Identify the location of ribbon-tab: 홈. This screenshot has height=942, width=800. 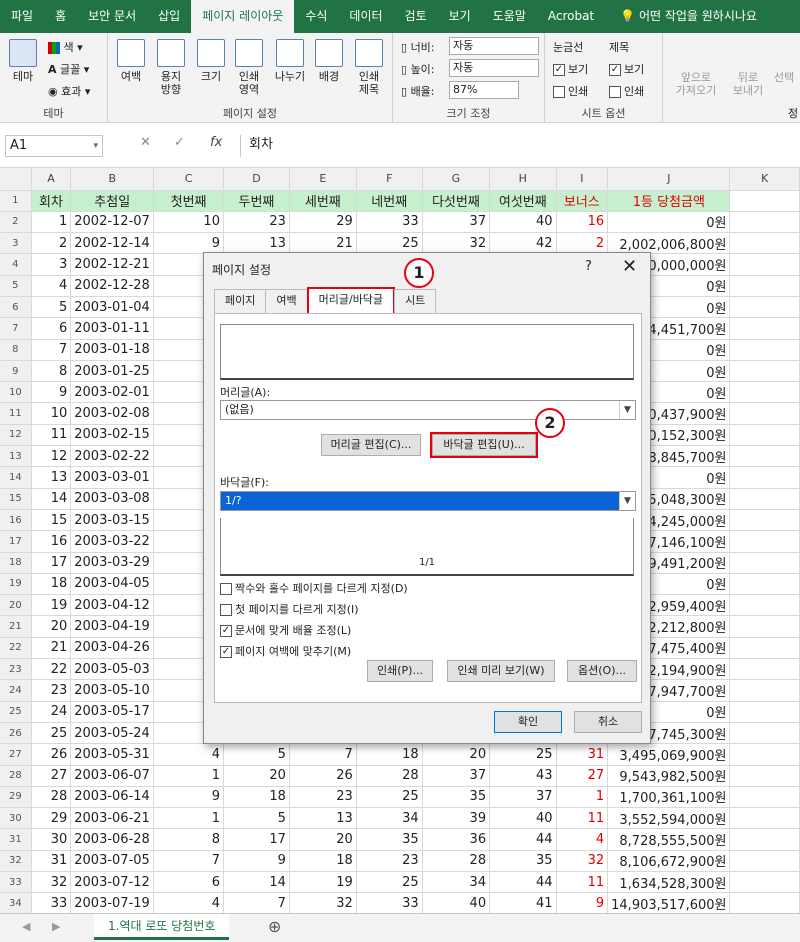
(60, 16).